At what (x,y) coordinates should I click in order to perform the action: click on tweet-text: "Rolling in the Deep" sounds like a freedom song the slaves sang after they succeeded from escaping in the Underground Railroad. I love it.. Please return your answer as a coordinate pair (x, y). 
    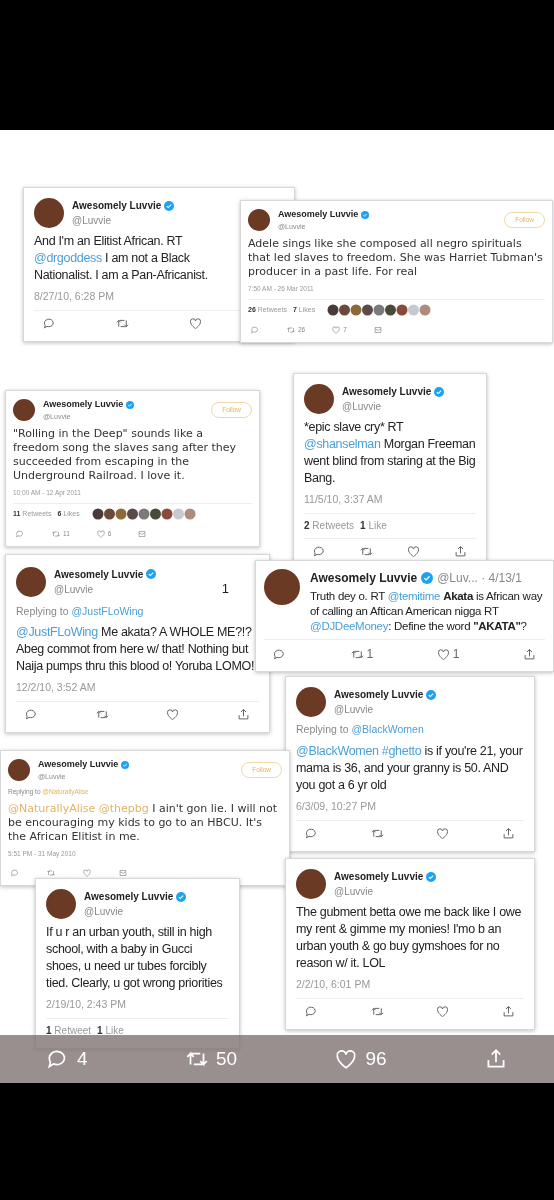
    Looking at the image, I should click on (125, 455).